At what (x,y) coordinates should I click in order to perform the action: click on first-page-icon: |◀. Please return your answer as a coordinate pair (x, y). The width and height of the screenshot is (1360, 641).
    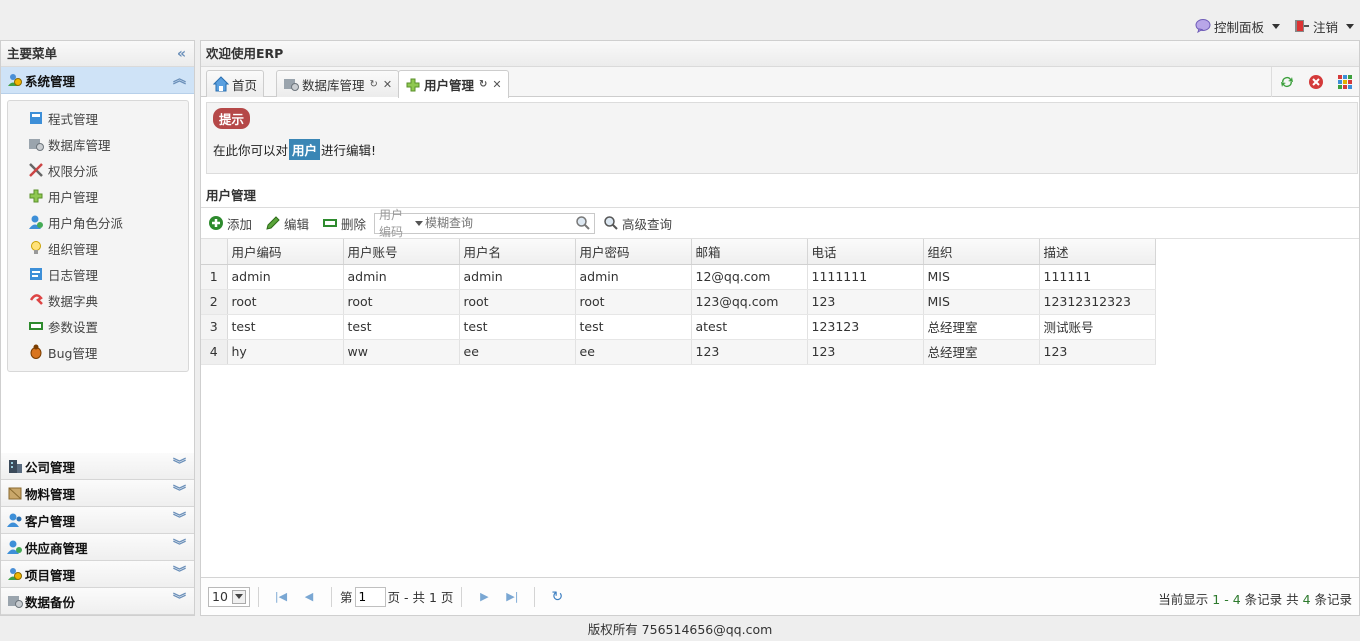
    Looking at the image, I should click on (281, 597).